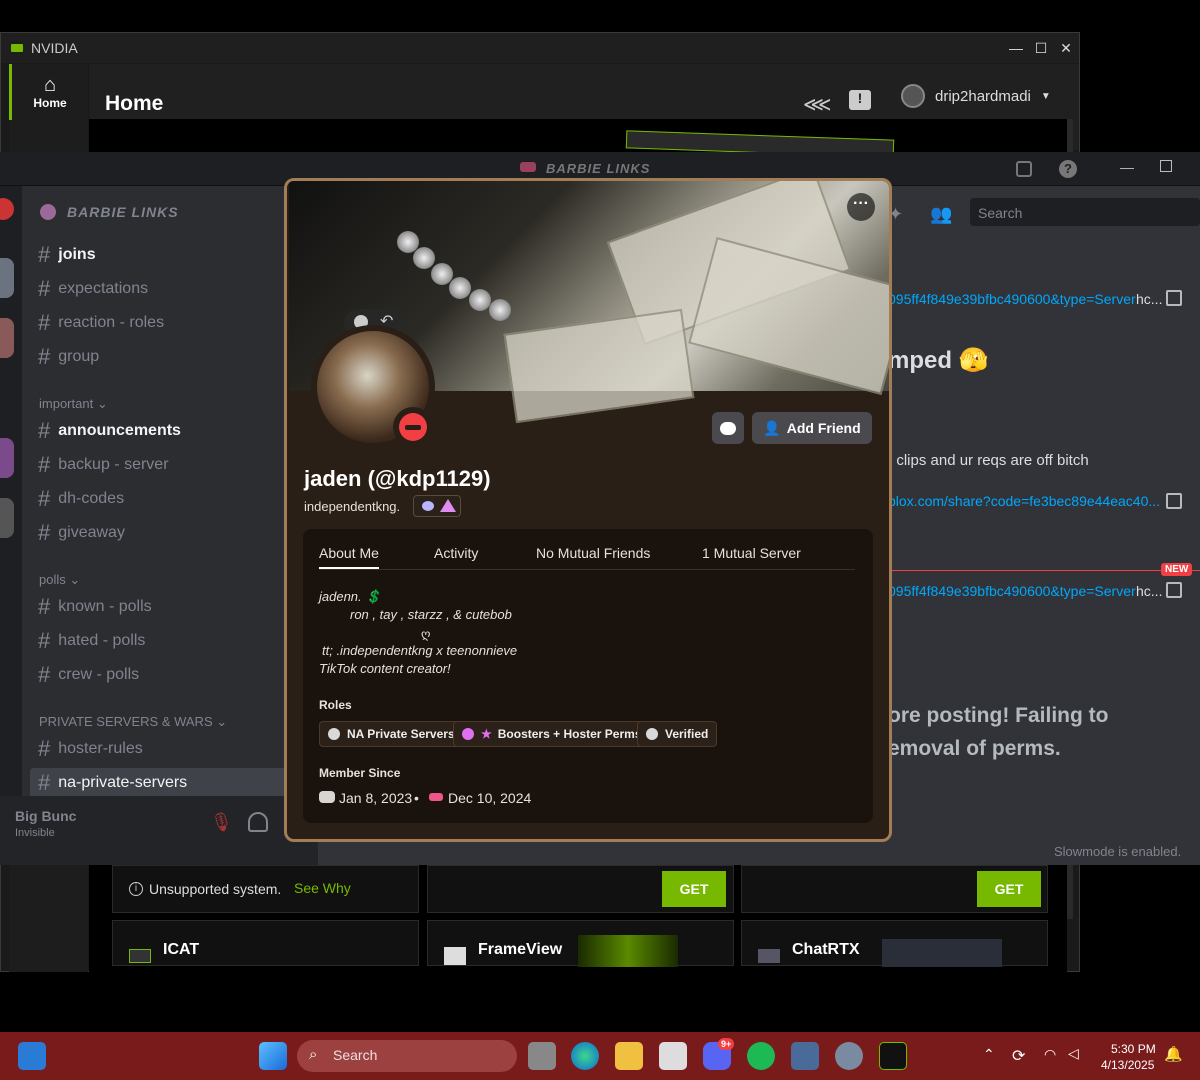  I want to click on headphones-icon, so click(258, 822).